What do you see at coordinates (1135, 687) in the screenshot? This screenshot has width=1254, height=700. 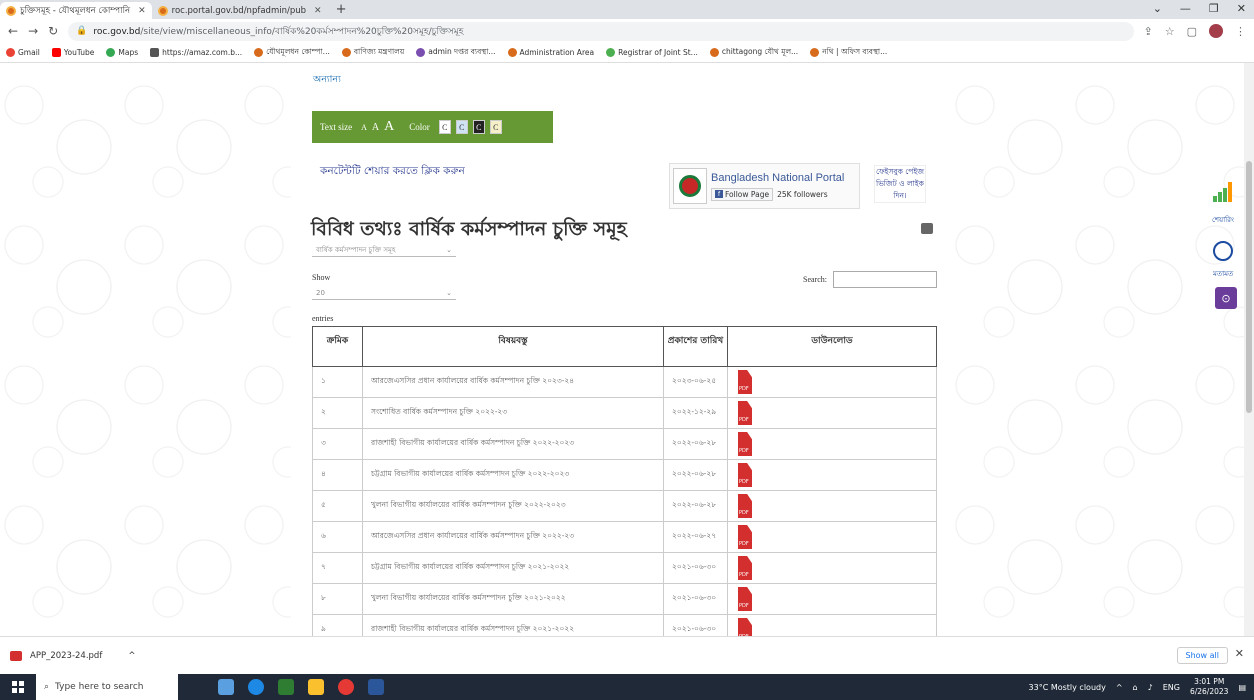 I see `network-icon: ⌂` at bounding box center [1135, 687].